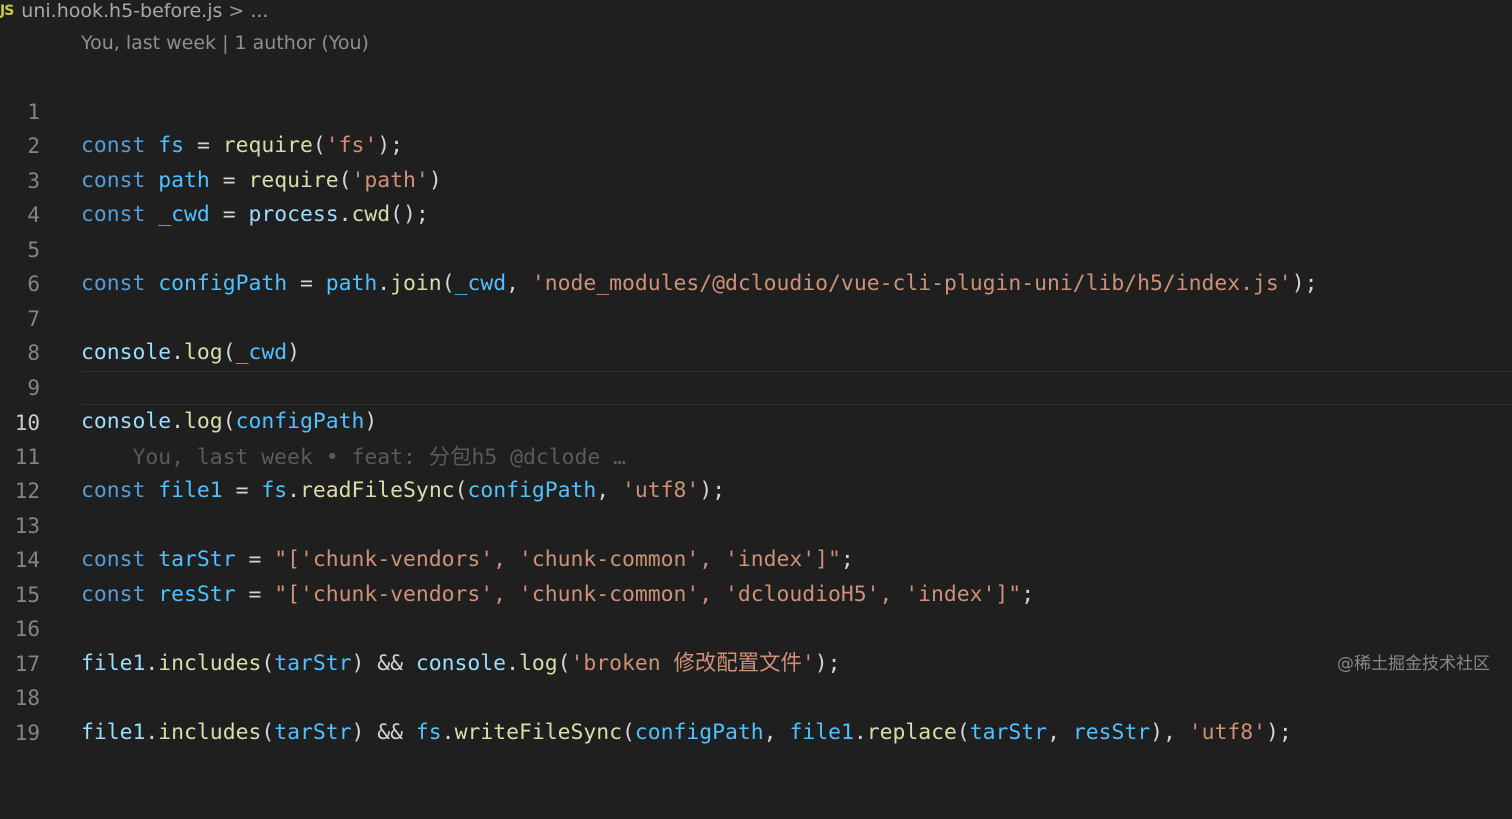  What do you see at coordinates (756, 575) in the screenshot?
I see `code-line: 15` at bounding box center [756, 575].